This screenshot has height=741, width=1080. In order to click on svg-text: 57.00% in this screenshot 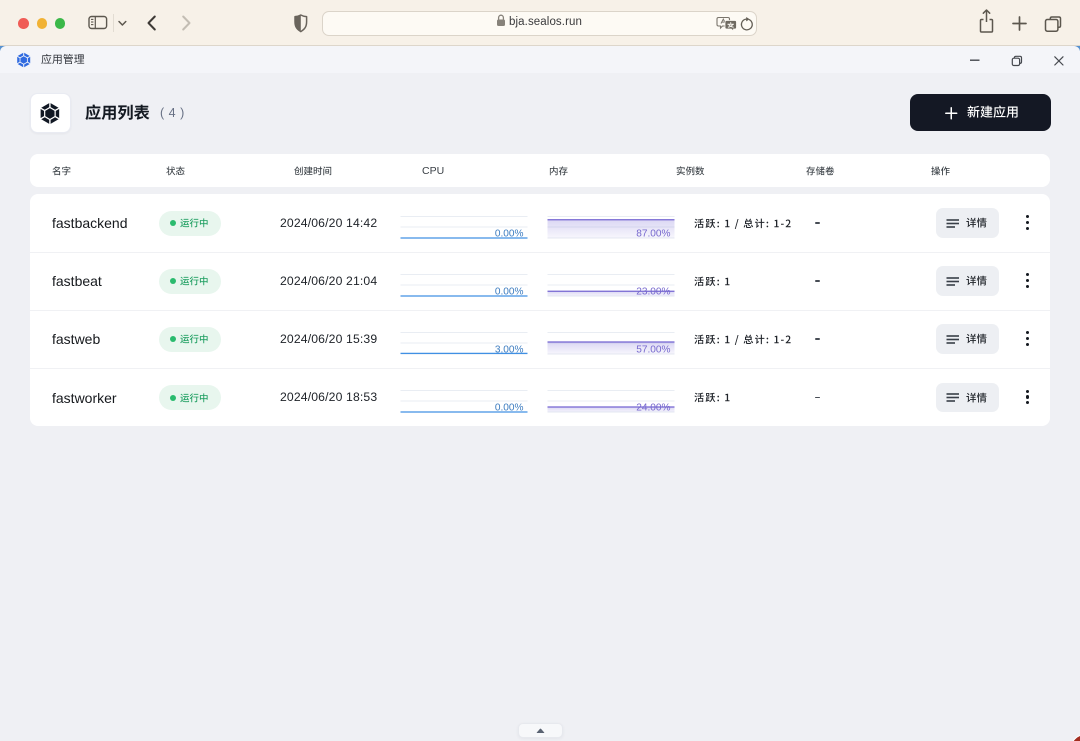, I will do `click(653, 349)`.